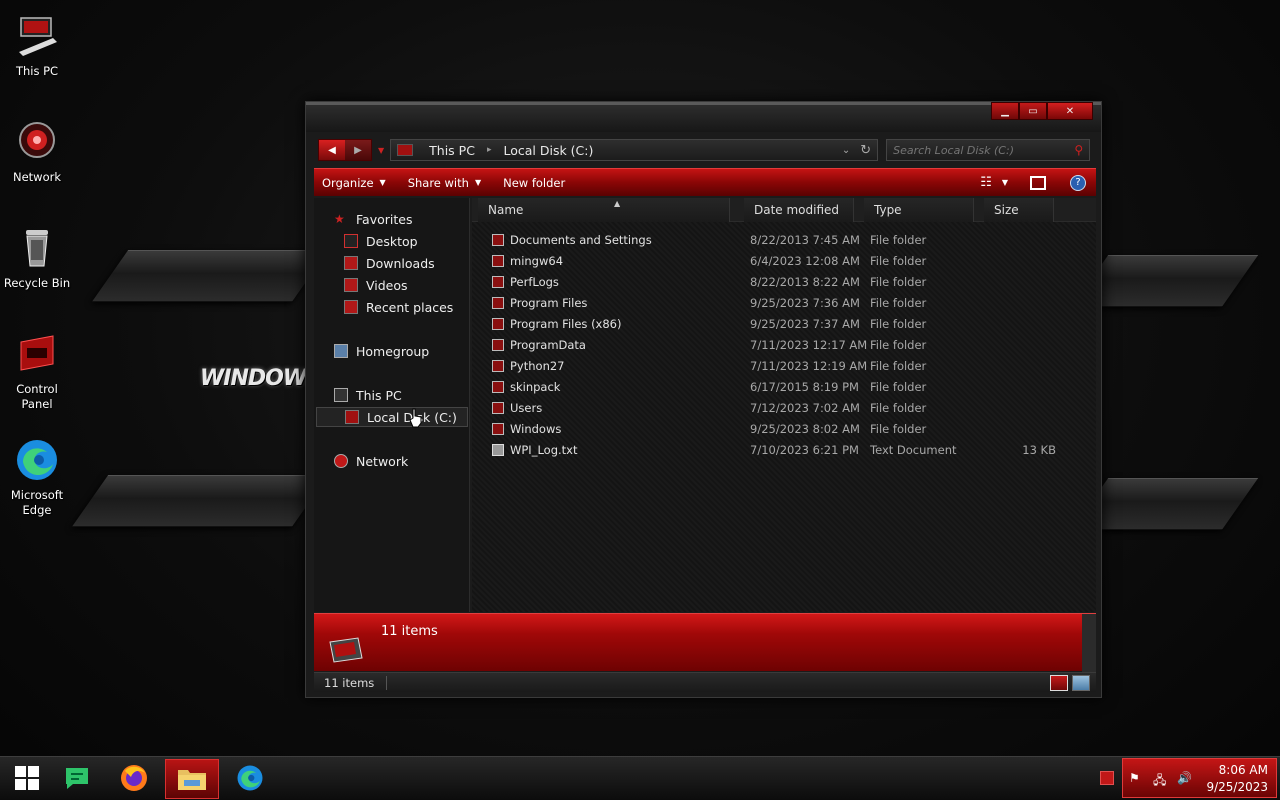  What do you see at coordinates (392, 241) in the screenshot?
I see `tree-item-label: Desktop` at bounding box center [392, 241].